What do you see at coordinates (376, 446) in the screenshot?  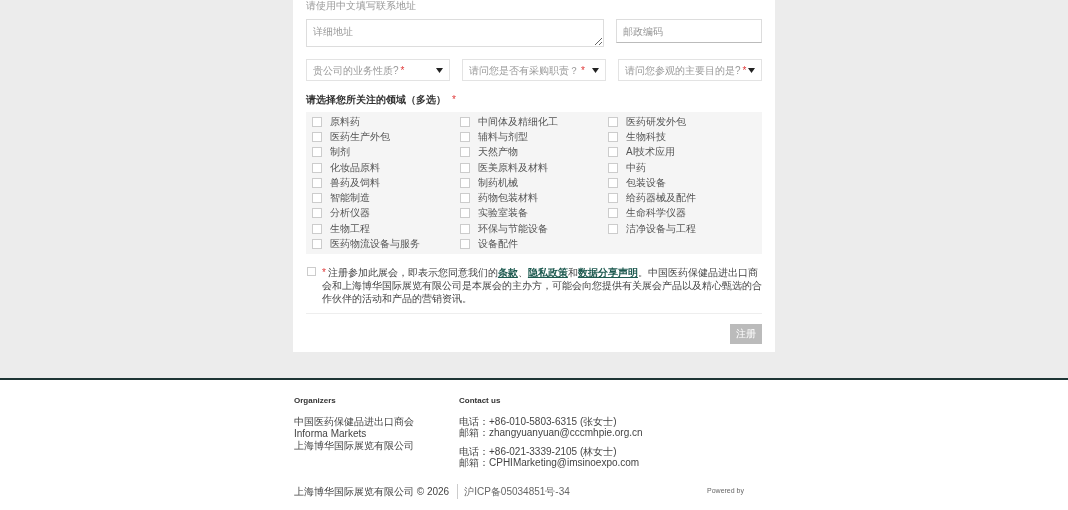 I see `organizer-link: 上海博华国际展览有限公司` at bounding box center [376, 446].